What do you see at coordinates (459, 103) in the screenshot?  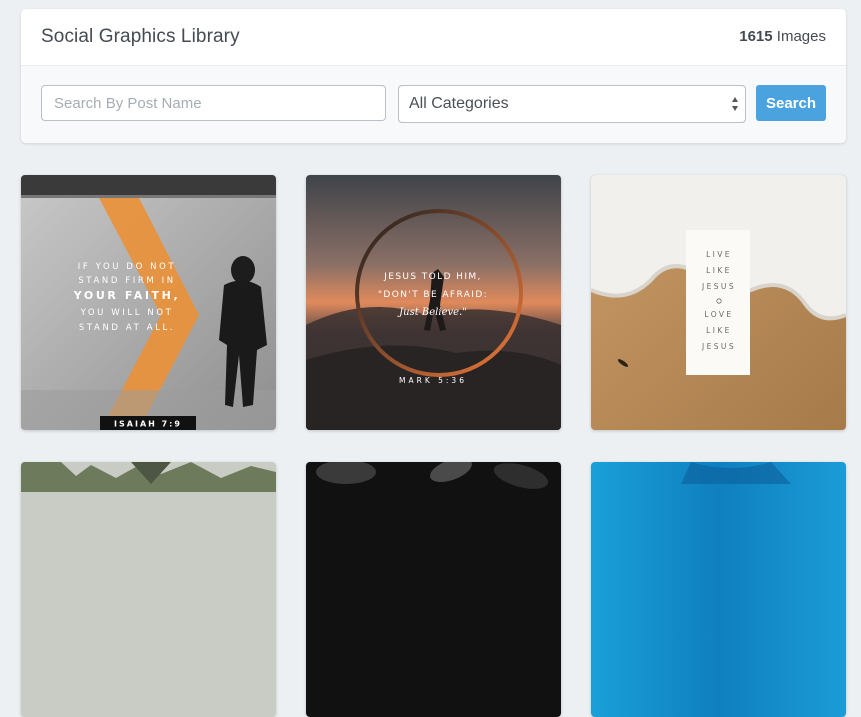 I see `category-select-value: All Categories` at bounding box center [459, 103].